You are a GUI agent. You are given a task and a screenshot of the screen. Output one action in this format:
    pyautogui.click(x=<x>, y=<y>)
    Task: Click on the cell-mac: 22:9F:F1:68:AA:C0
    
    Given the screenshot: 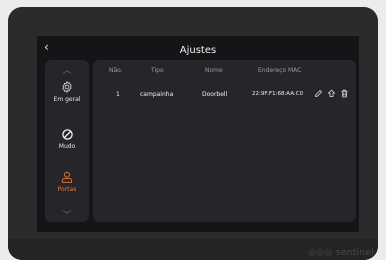 What is the action you would take?
    pyautogui.click(x=278, y=94)
    